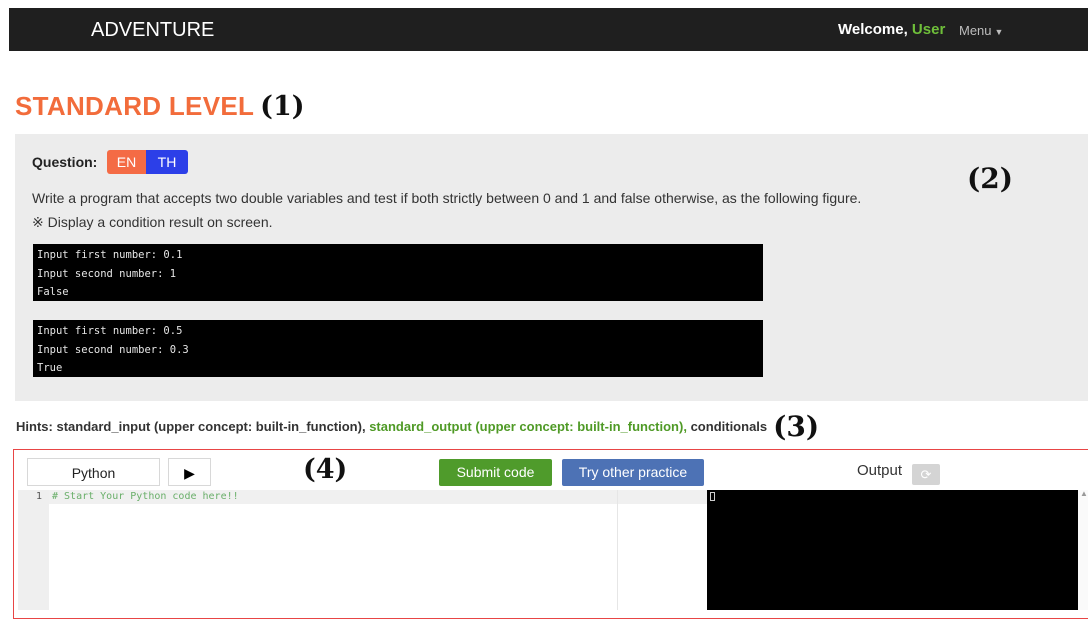 This screenshot has width=1088, height=619. I want to click on output-scrollbar, so click(1083, 550).